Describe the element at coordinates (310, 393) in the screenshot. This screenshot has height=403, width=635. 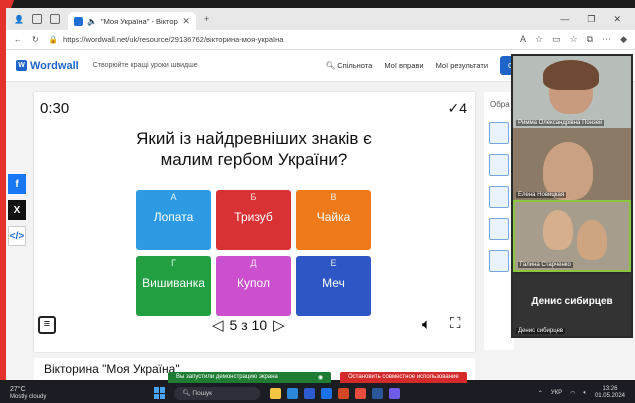
I see `zoom-icon` at that location.